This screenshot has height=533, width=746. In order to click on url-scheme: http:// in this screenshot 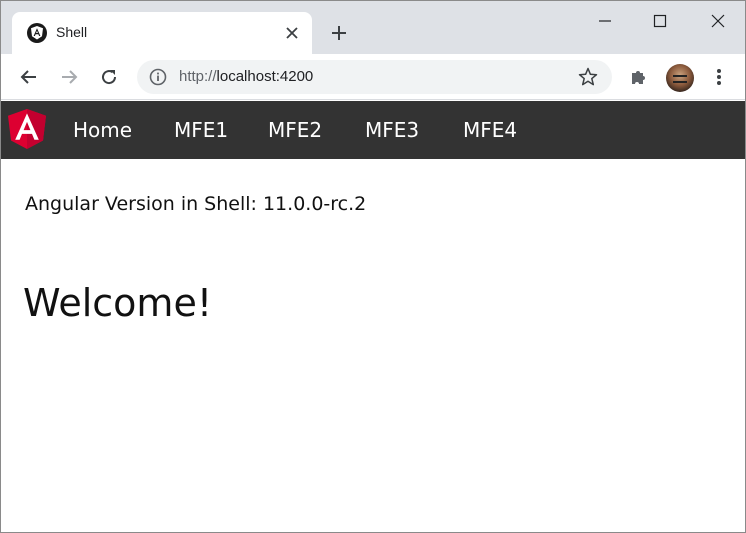, I will do `click(198, 76)`.